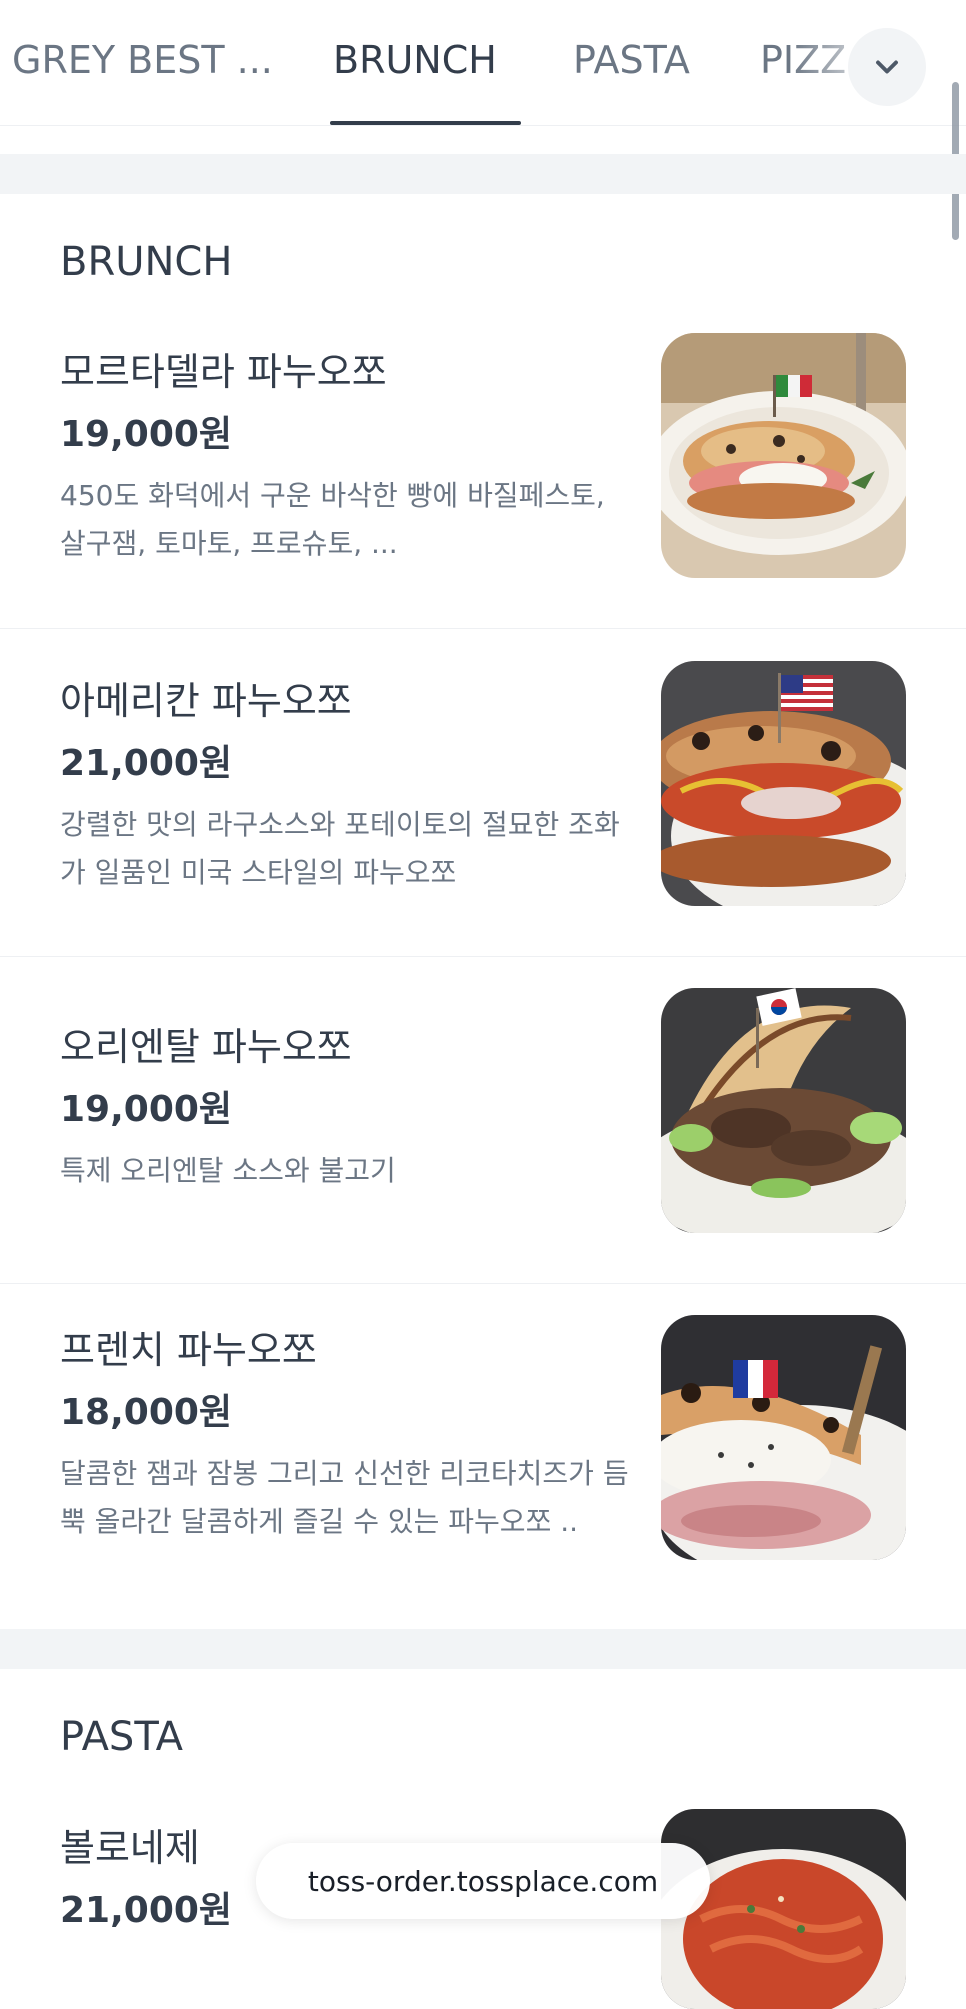 The image size is (966, 2009). Describe the element at coordinates (223, 372) in the screenshot. I see `menu-item-name: 모르타델라 파누오쪼` at that location.